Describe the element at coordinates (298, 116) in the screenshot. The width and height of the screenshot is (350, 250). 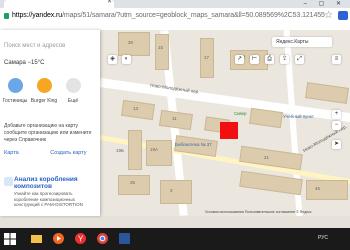
I see `poi-shop-label: Учебный пункт` at that location.